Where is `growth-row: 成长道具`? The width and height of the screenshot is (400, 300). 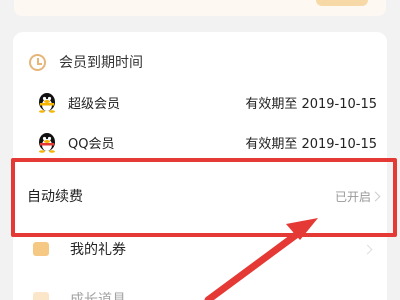
growth-row: 成长道具 is located at coordinates (200, 292).